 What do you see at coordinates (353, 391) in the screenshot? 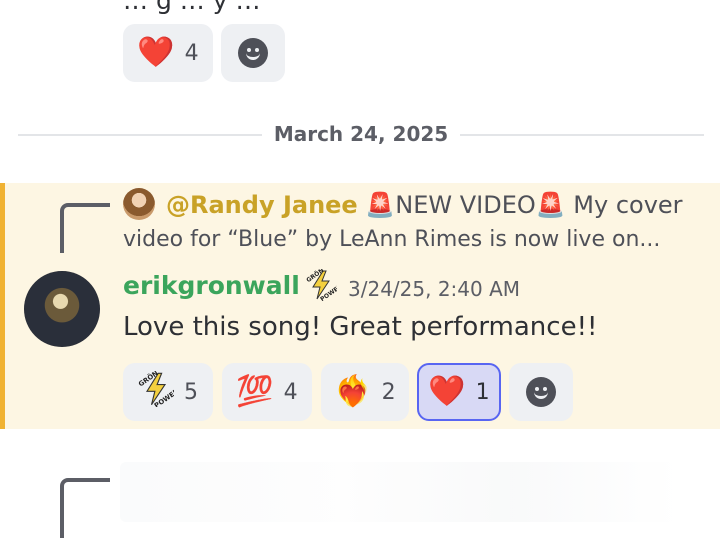
I see `heart-on-fire-icon: ❤️‍🔥` at bounding box center [353, 391].